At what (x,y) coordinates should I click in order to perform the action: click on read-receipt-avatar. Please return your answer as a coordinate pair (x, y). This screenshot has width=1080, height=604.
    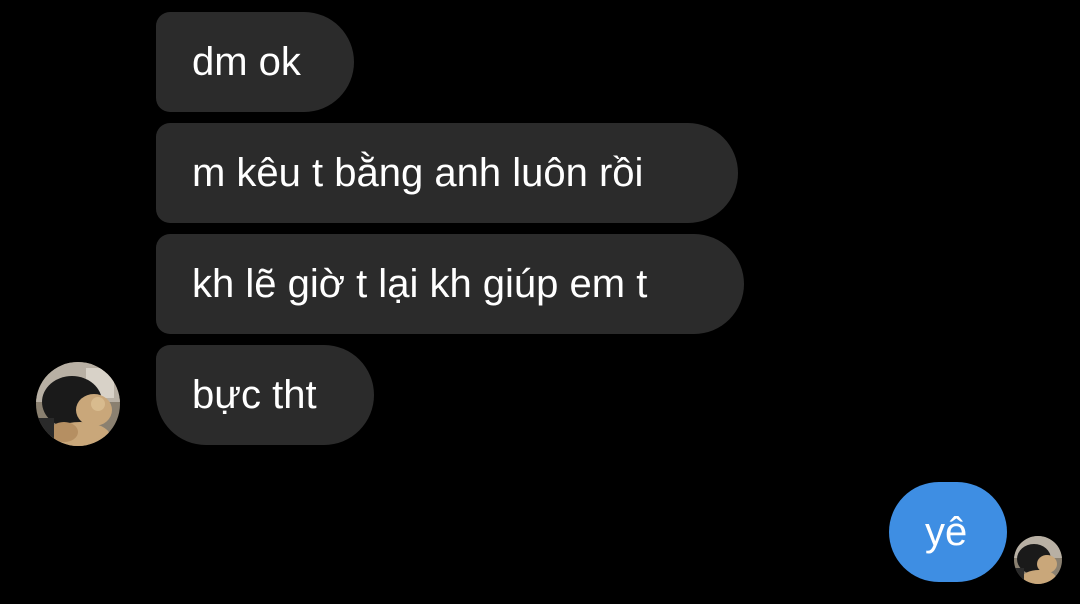
    Looking at the image, I should click on (1038, 560).